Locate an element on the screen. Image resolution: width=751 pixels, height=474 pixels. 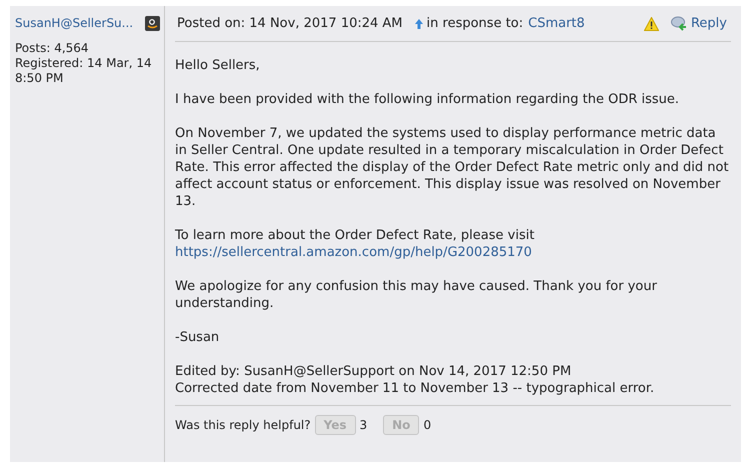
warning-icon is located at coordinates (651, 23).